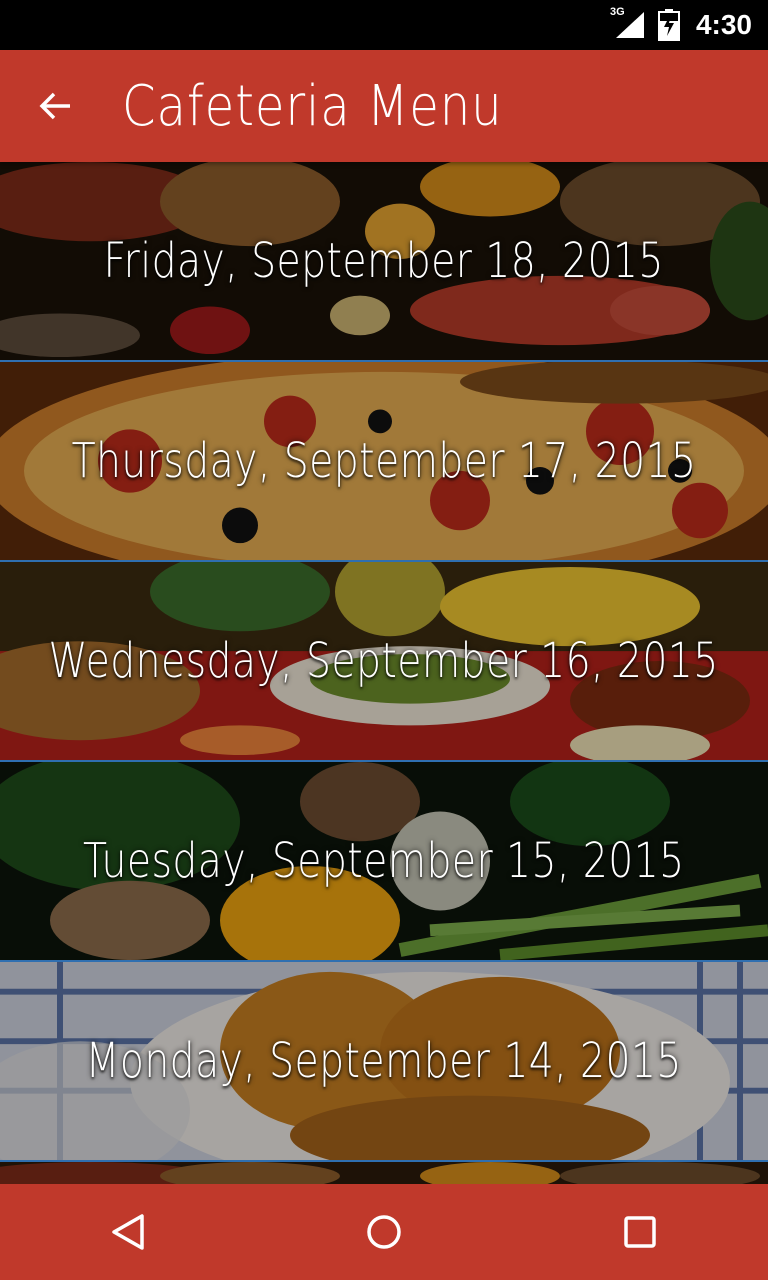  I want to click on home-circle-icon, so click(384, 1232).